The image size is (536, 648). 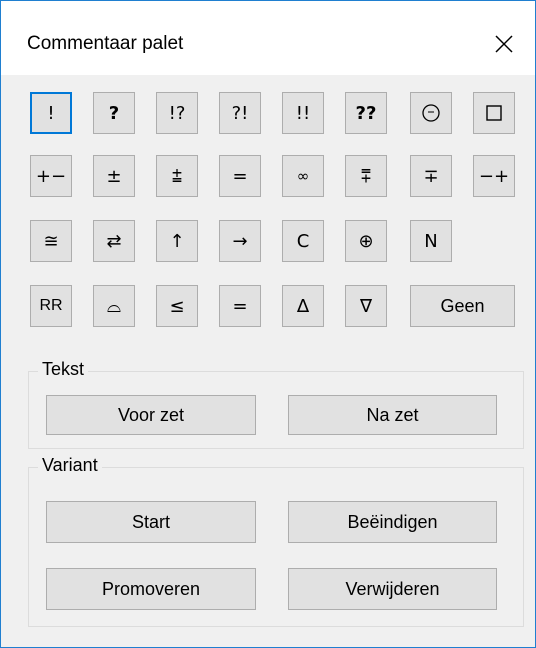 I want to click on symbol-button-fewer: ≤, so click(x=177, y=306).